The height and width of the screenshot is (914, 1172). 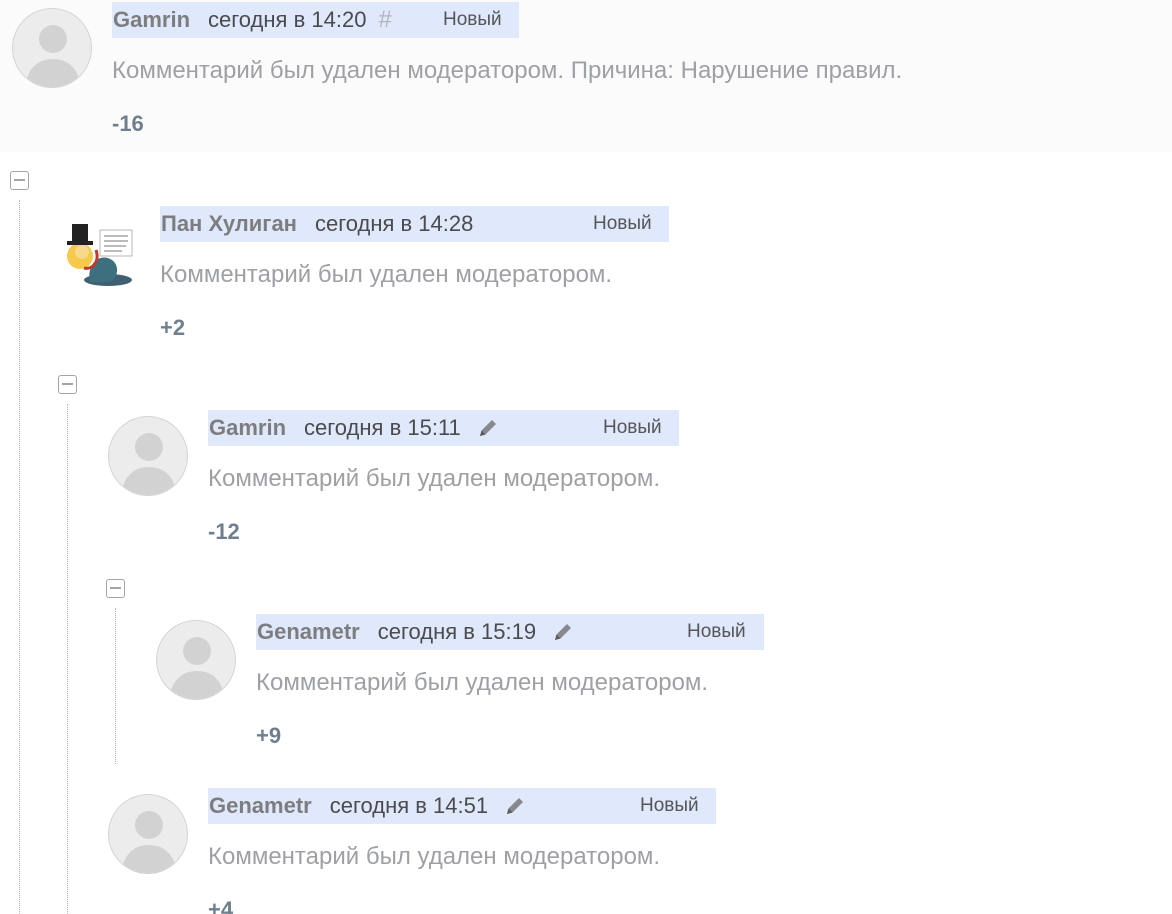 I want to click on comment-time: сегодня в 15:11, so click(x=382, y=428).